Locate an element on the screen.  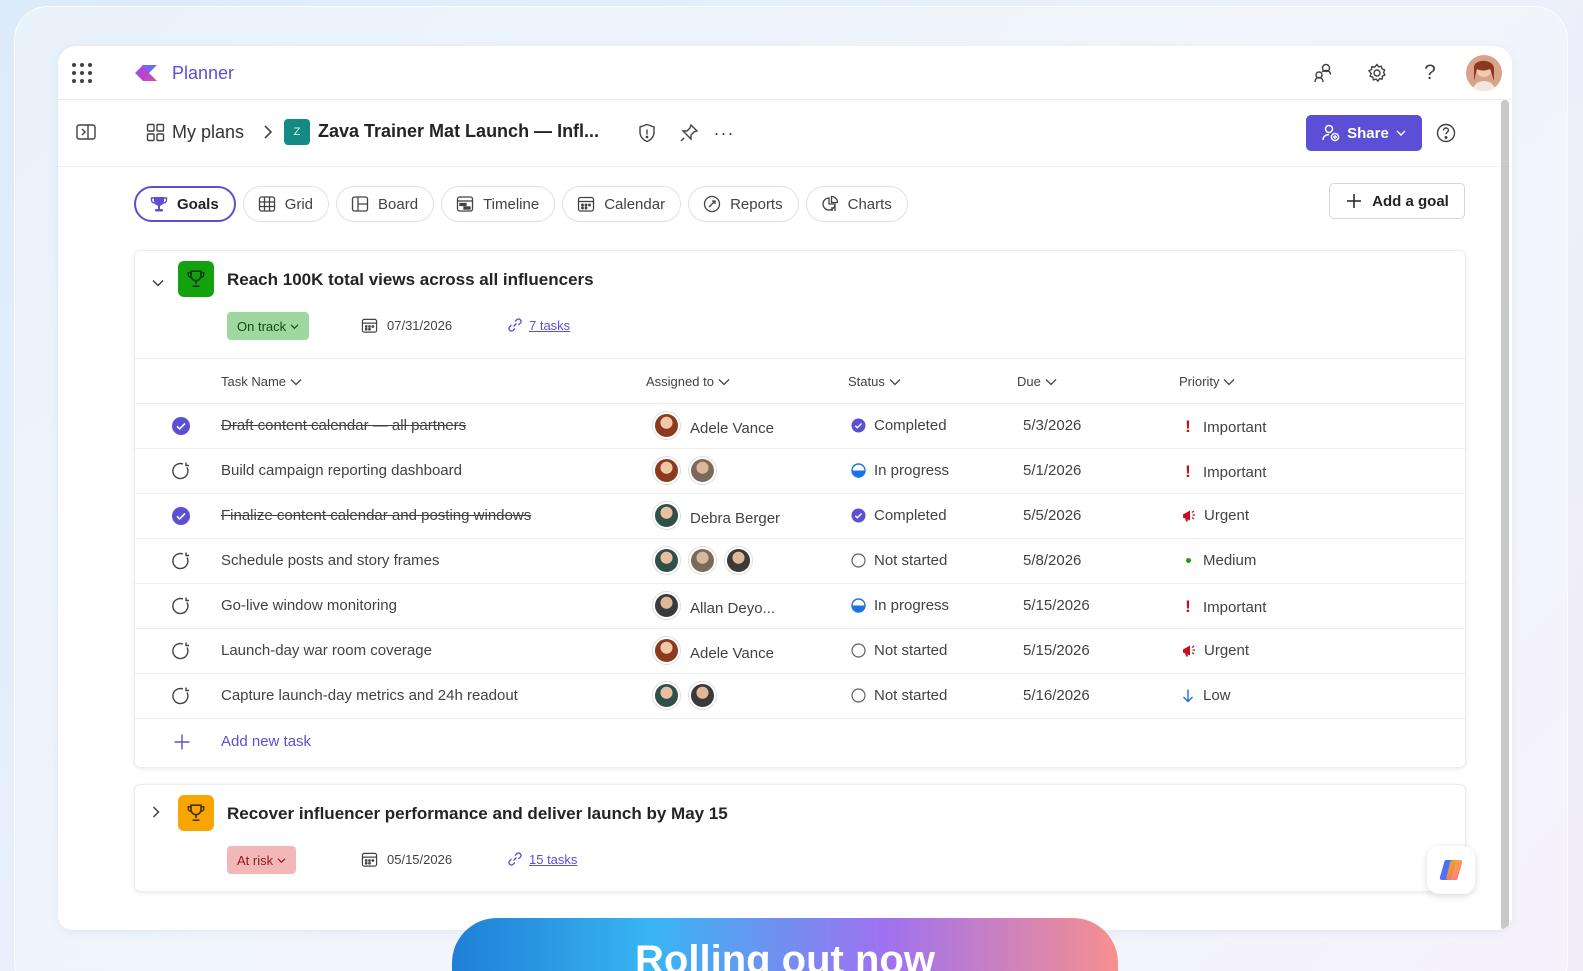
goal-due-date: 05/15/2026 is located at coordinates (406, 859).